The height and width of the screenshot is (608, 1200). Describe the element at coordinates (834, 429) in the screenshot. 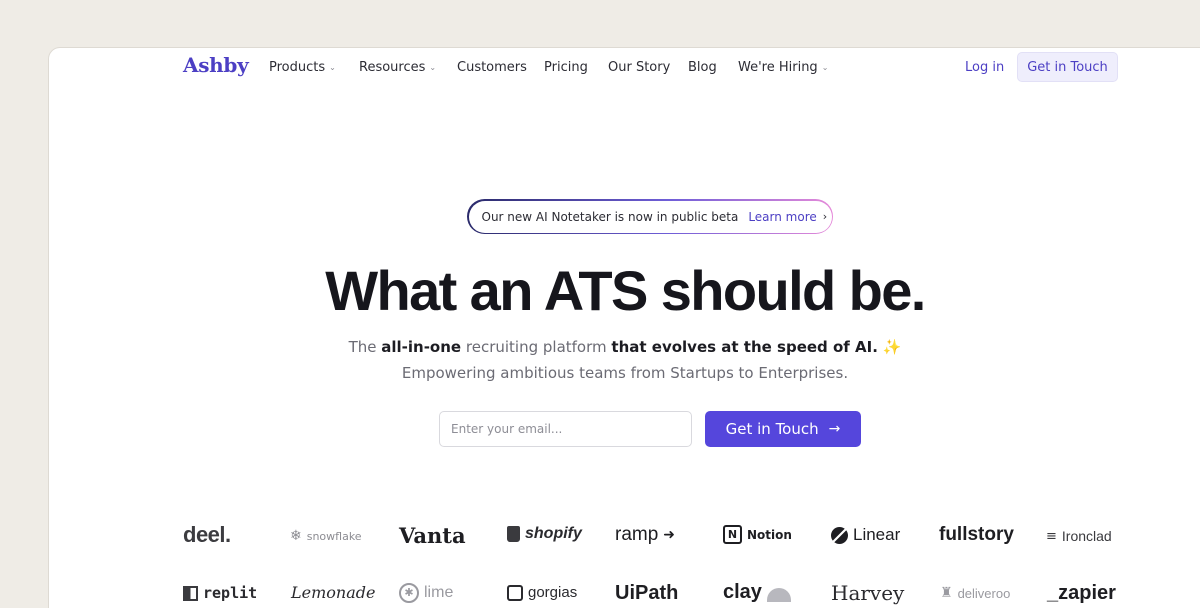

I see `arrow-right-icon: →` at that location.